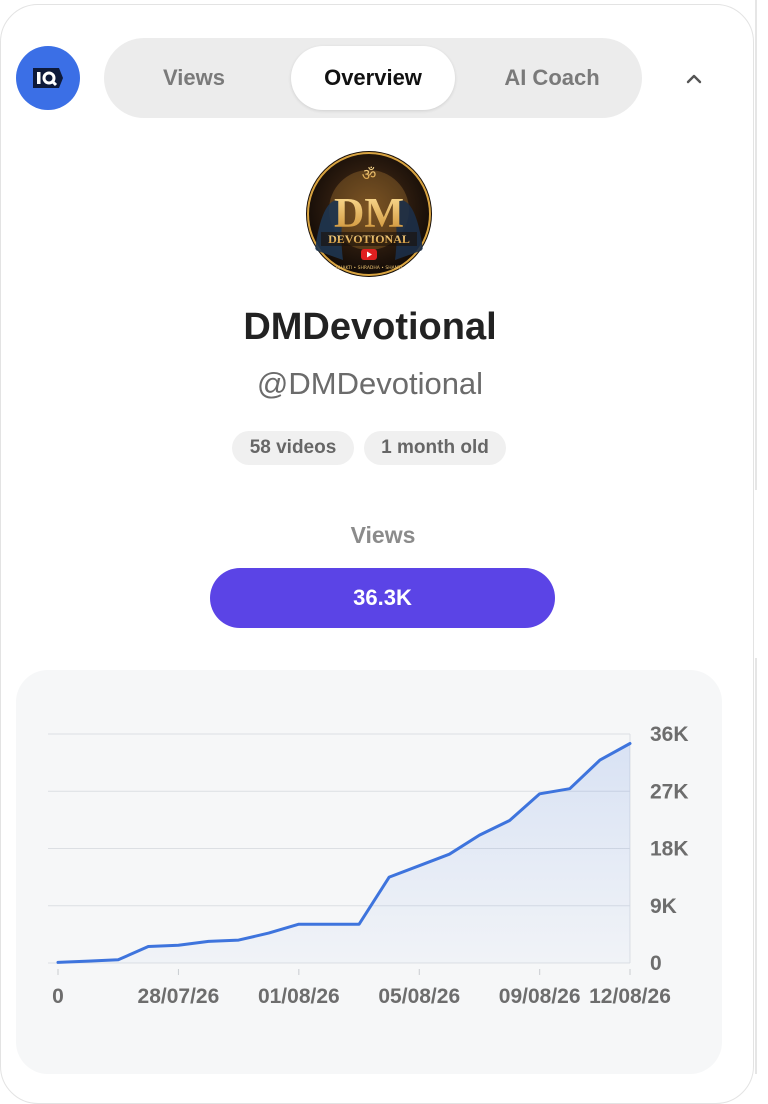 This screenshot has height=1104, width=768. Describe the element at coordinates (370, 384) in the screenshot. I see `channel-handle: @DMDevotional` at that location.